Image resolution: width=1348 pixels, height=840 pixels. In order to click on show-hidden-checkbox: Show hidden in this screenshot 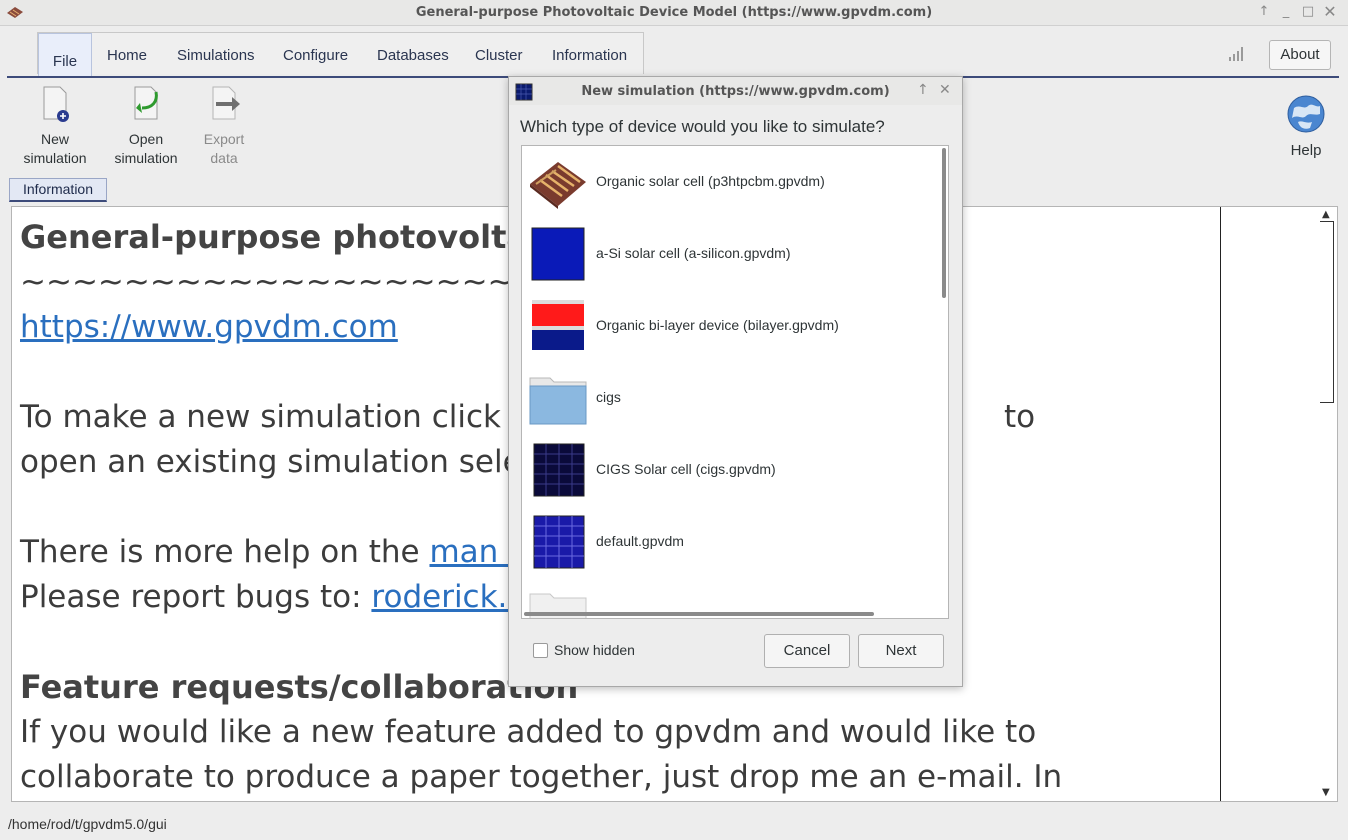, I will do `click(584, 650)`.